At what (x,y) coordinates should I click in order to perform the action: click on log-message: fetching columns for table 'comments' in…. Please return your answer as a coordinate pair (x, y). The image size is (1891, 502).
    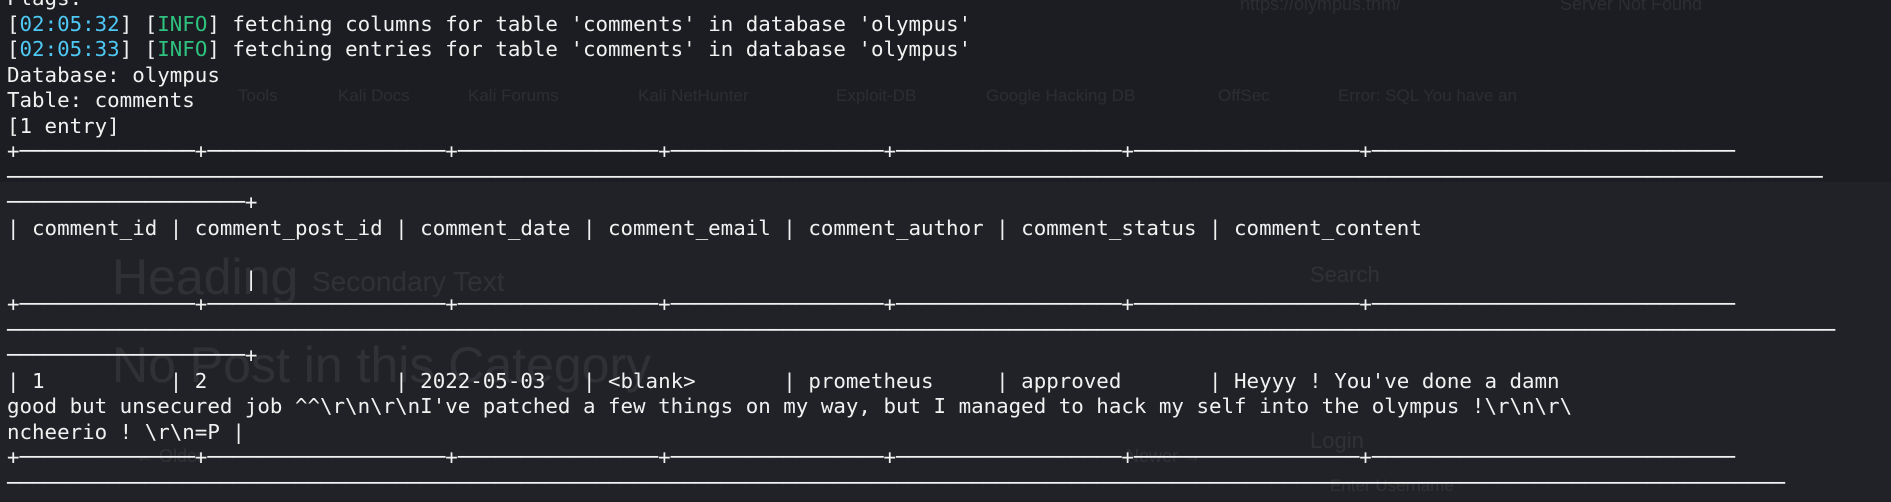
    Looking at the image, I should click on (602, 23).